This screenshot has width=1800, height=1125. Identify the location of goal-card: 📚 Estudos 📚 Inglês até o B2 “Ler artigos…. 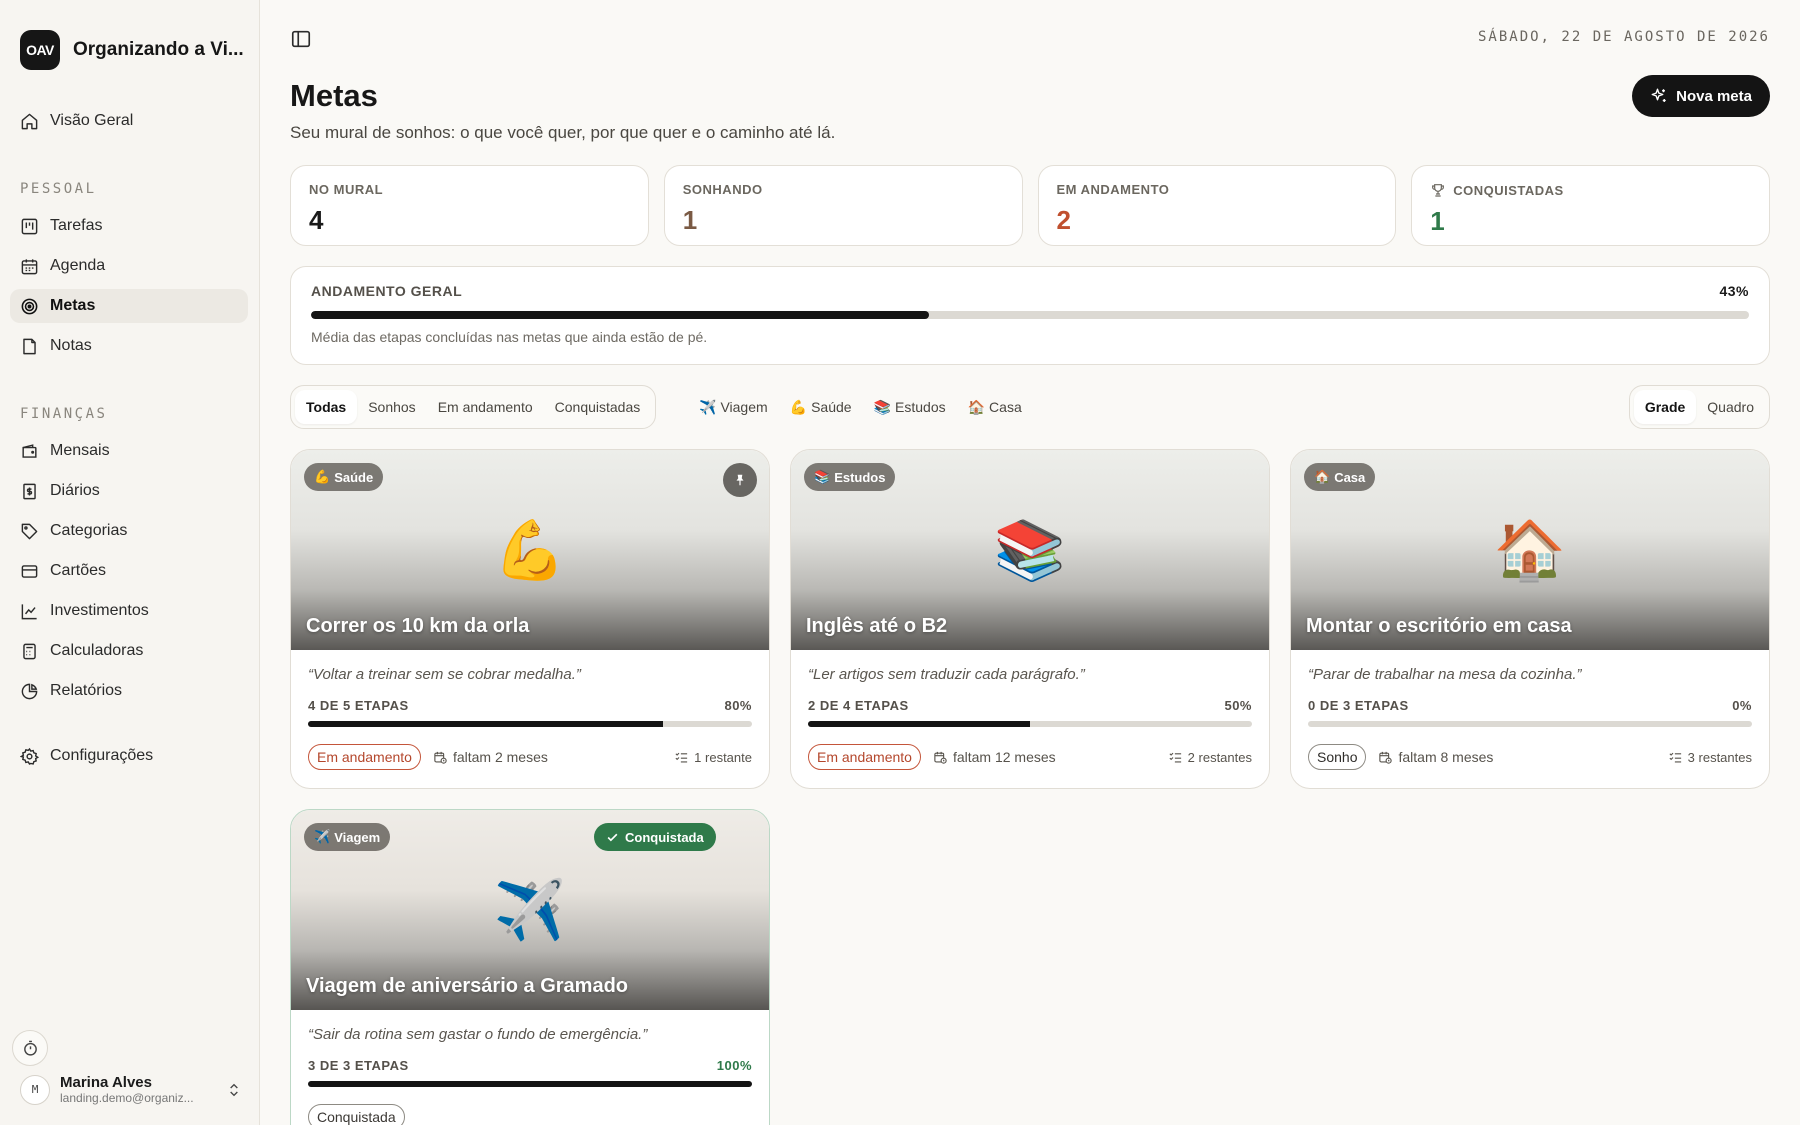
(1030, 619).